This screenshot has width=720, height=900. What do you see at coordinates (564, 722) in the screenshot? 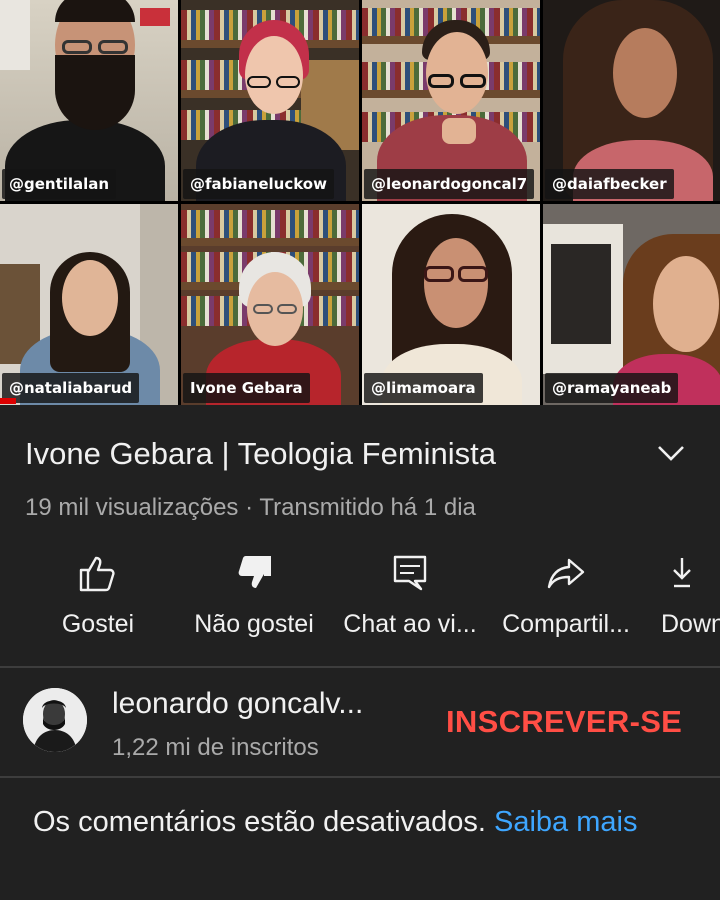
I see `subscribe-button: INSCREVER-SE` at bounding box center [564, 722].